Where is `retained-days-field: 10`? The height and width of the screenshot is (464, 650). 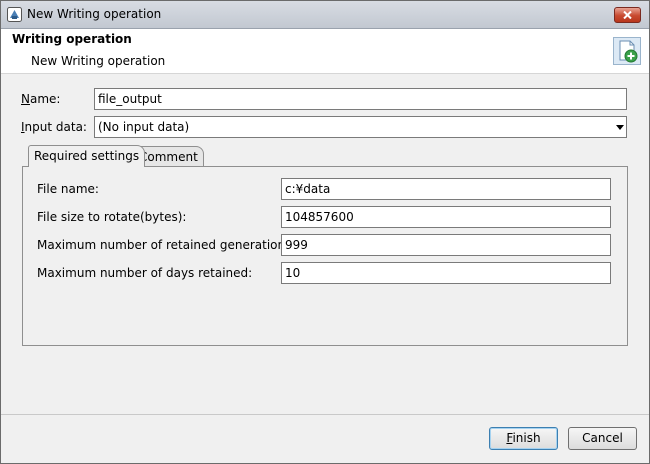
retained-days-field: 10 is located at coordinates (446, 273).